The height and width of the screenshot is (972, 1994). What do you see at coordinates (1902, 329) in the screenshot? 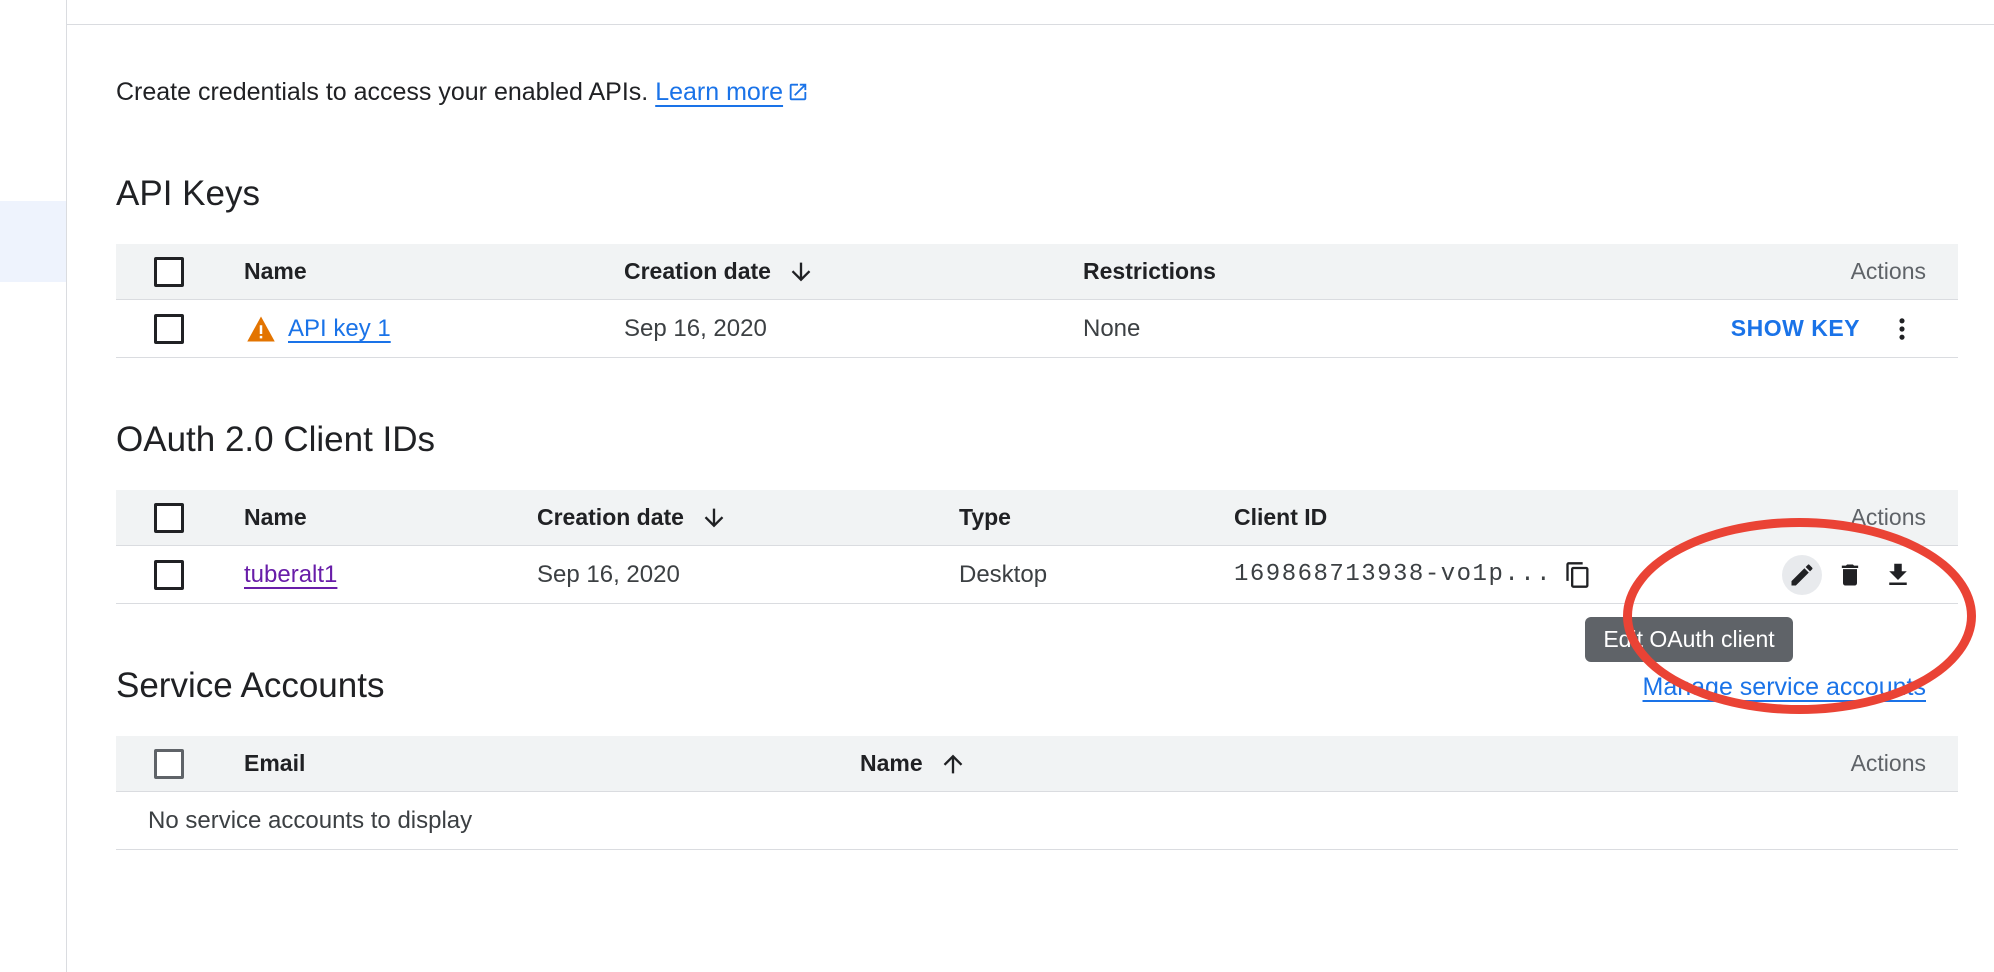
I see `more-vert-icon` at bounding box center [1902, 329].